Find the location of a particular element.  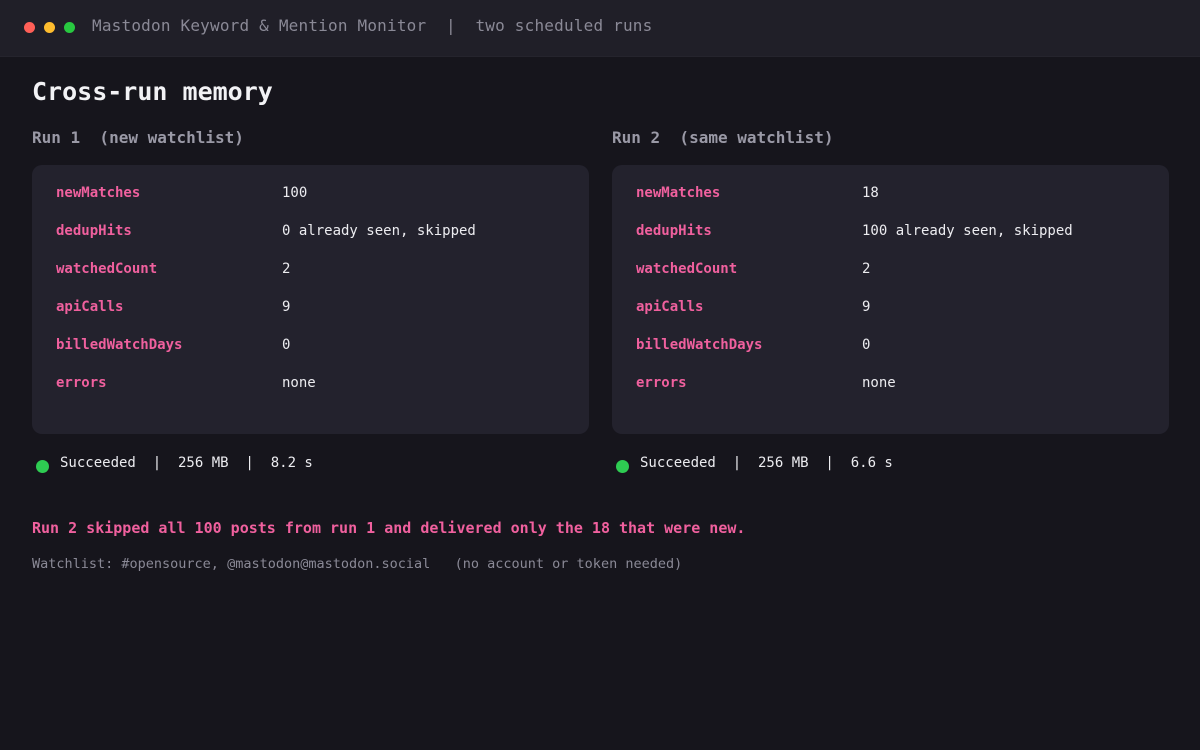

run-1-status: Succeeded | 256 MB | 8.2 s is located at coordinates (306, 465).